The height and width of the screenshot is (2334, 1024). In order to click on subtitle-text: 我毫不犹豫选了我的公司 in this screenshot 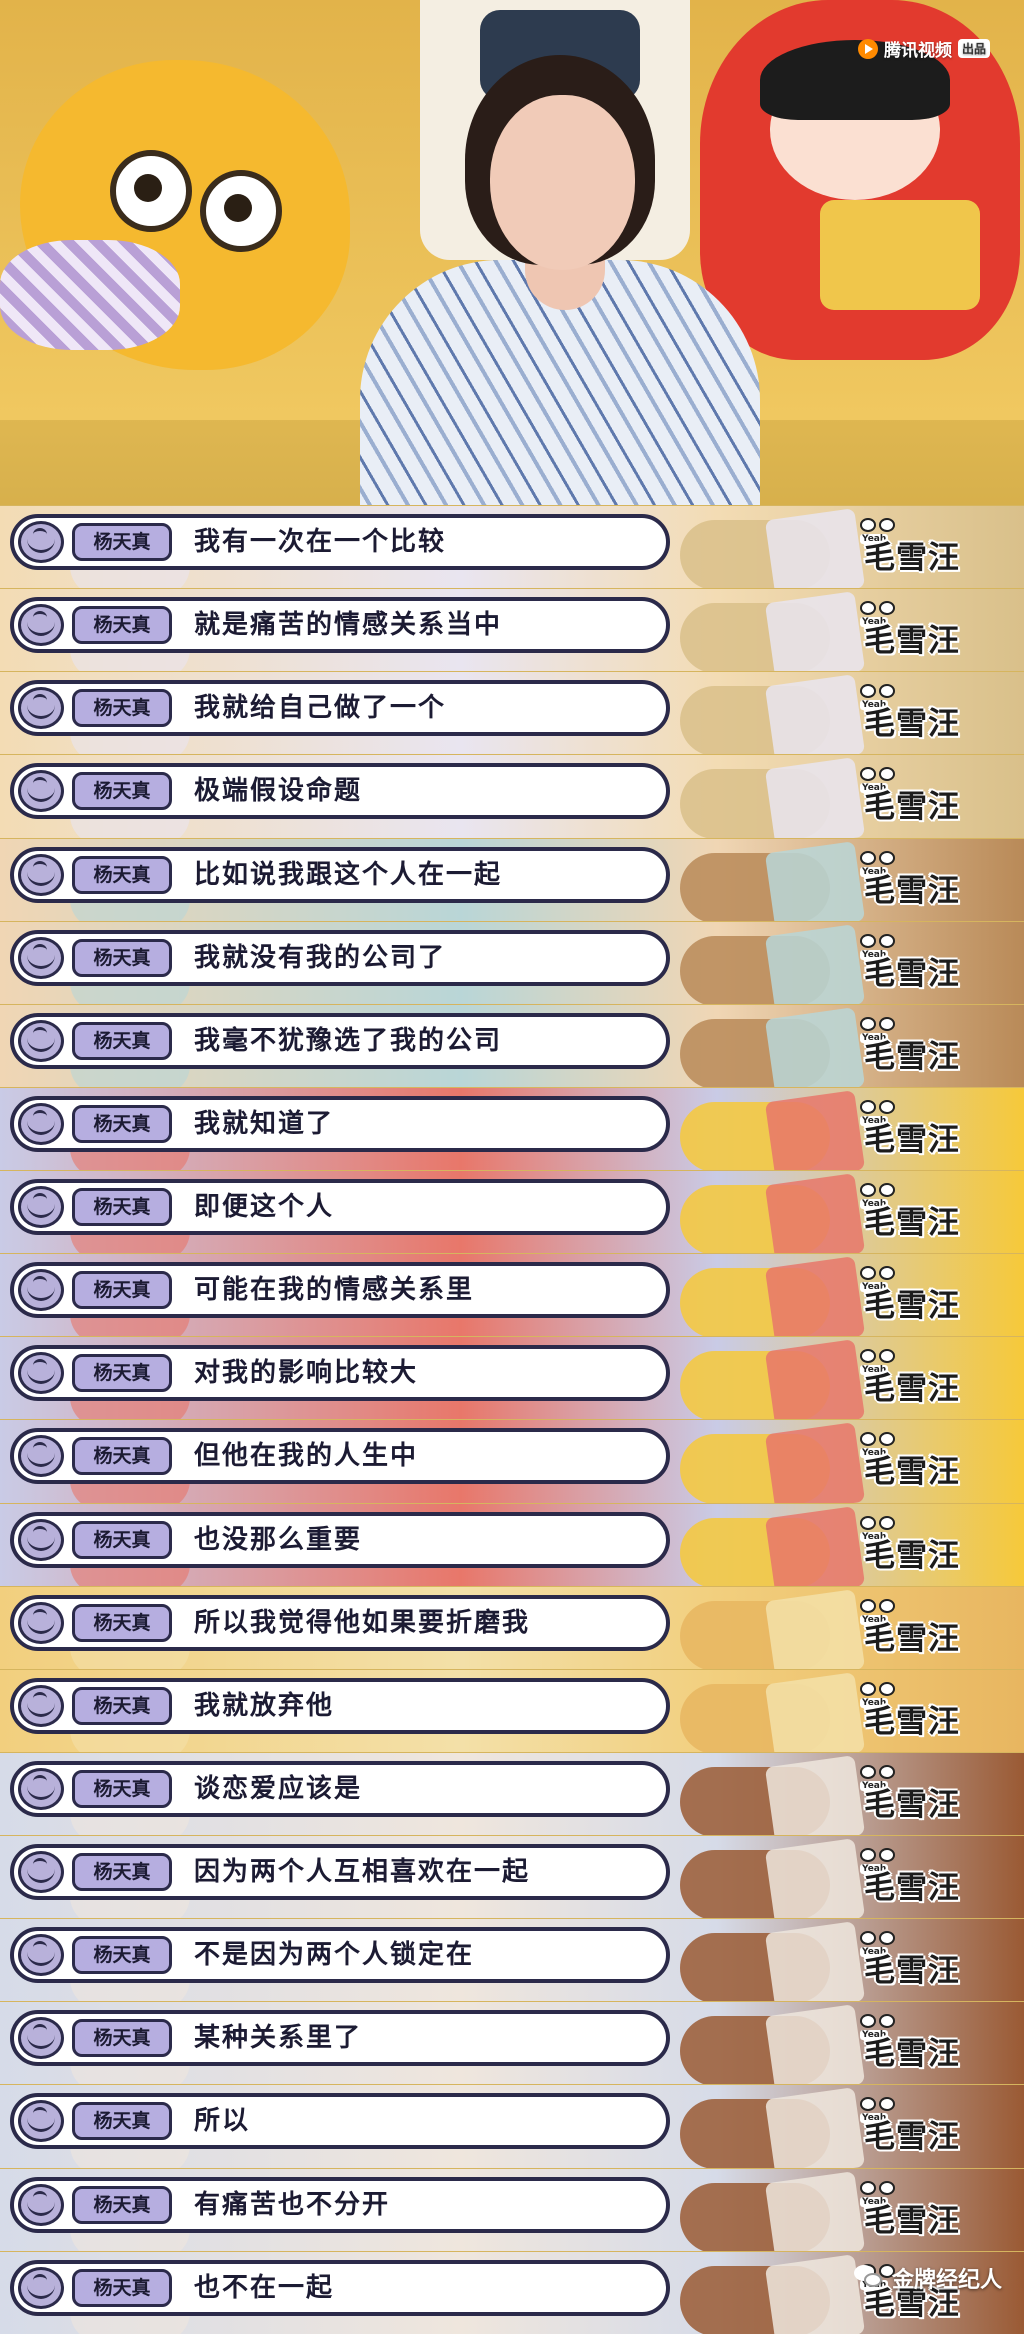, I will do `click(348, 1040)`.